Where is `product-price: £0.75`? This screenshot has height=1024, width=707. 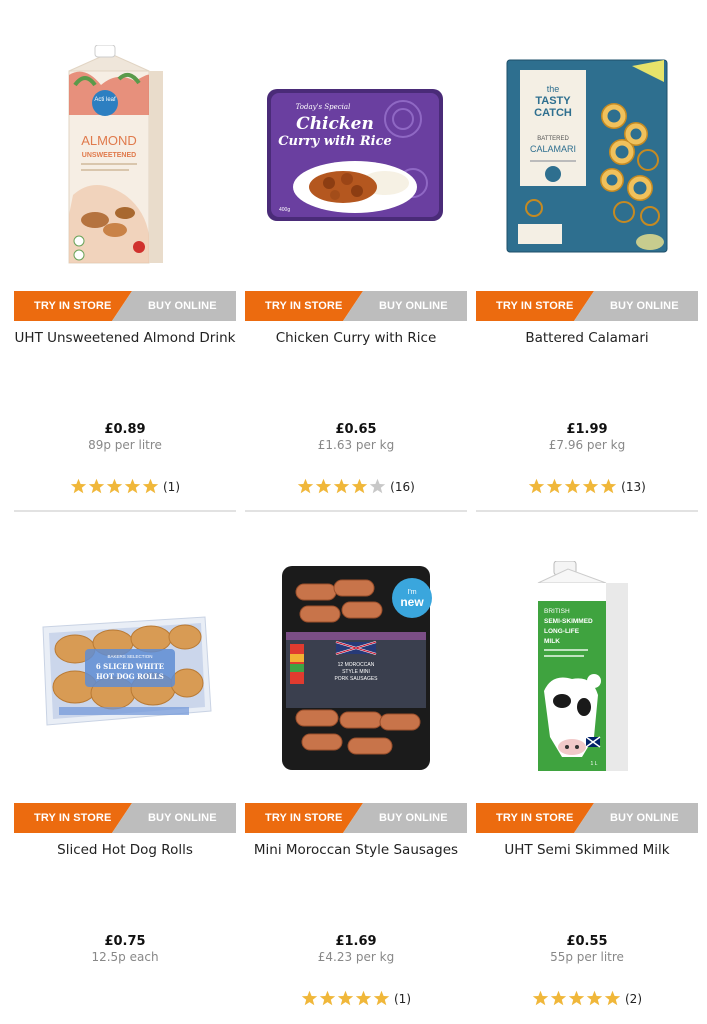
product-price: £0.75 is located at coordinates (125, 941).